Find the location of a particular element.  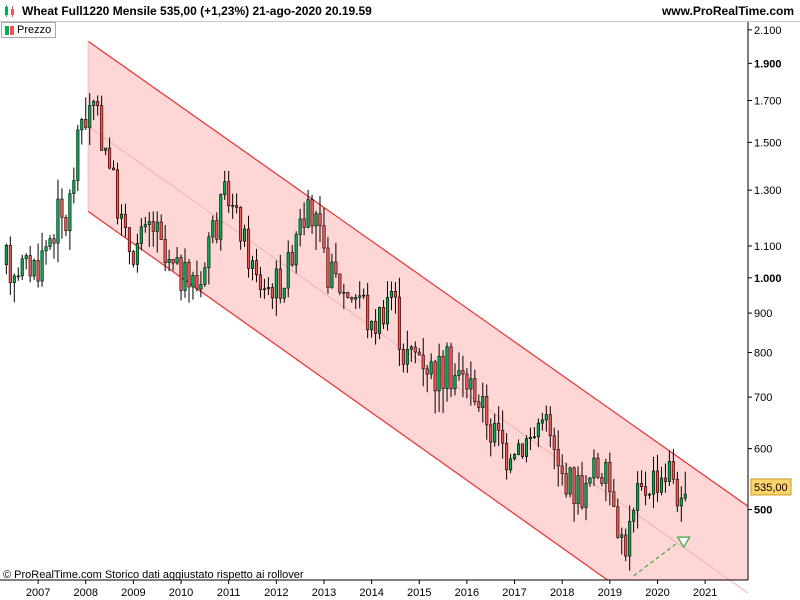

candle-legend-icon is located at coordinates (9, 30).